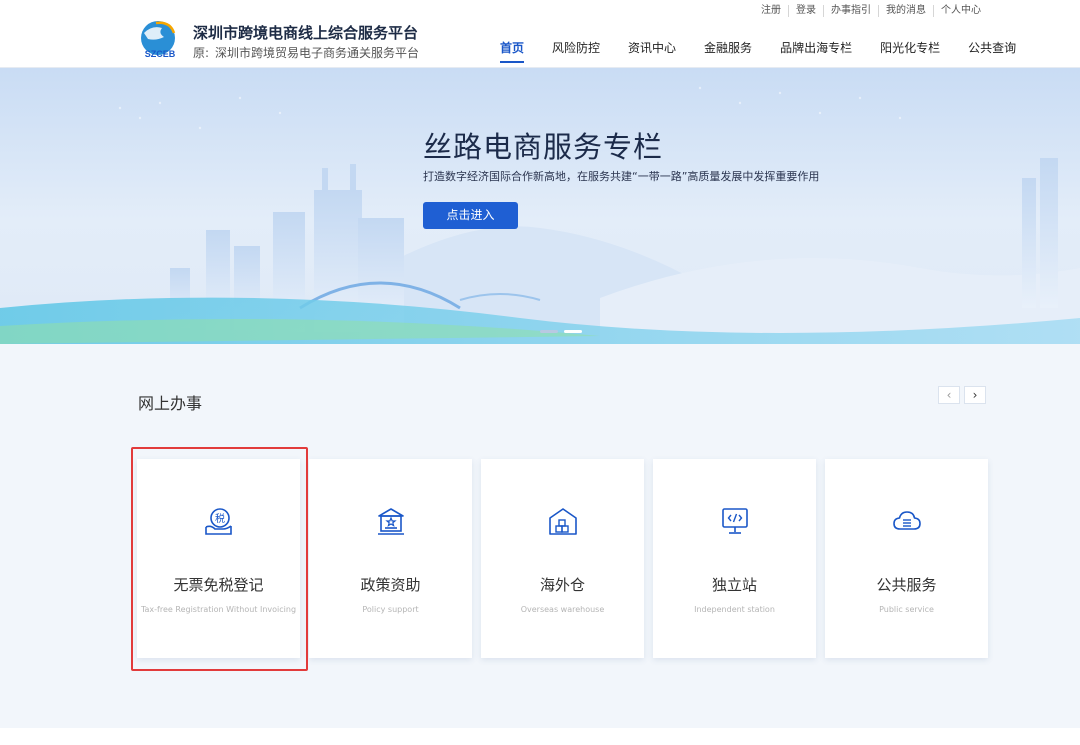  What do you see at coordinates (317, 53) in the screenshot?
I see `brand-sub-text: 深圳市跨境贸易电子商务通关服务平台` at bounding box center [317, 53].